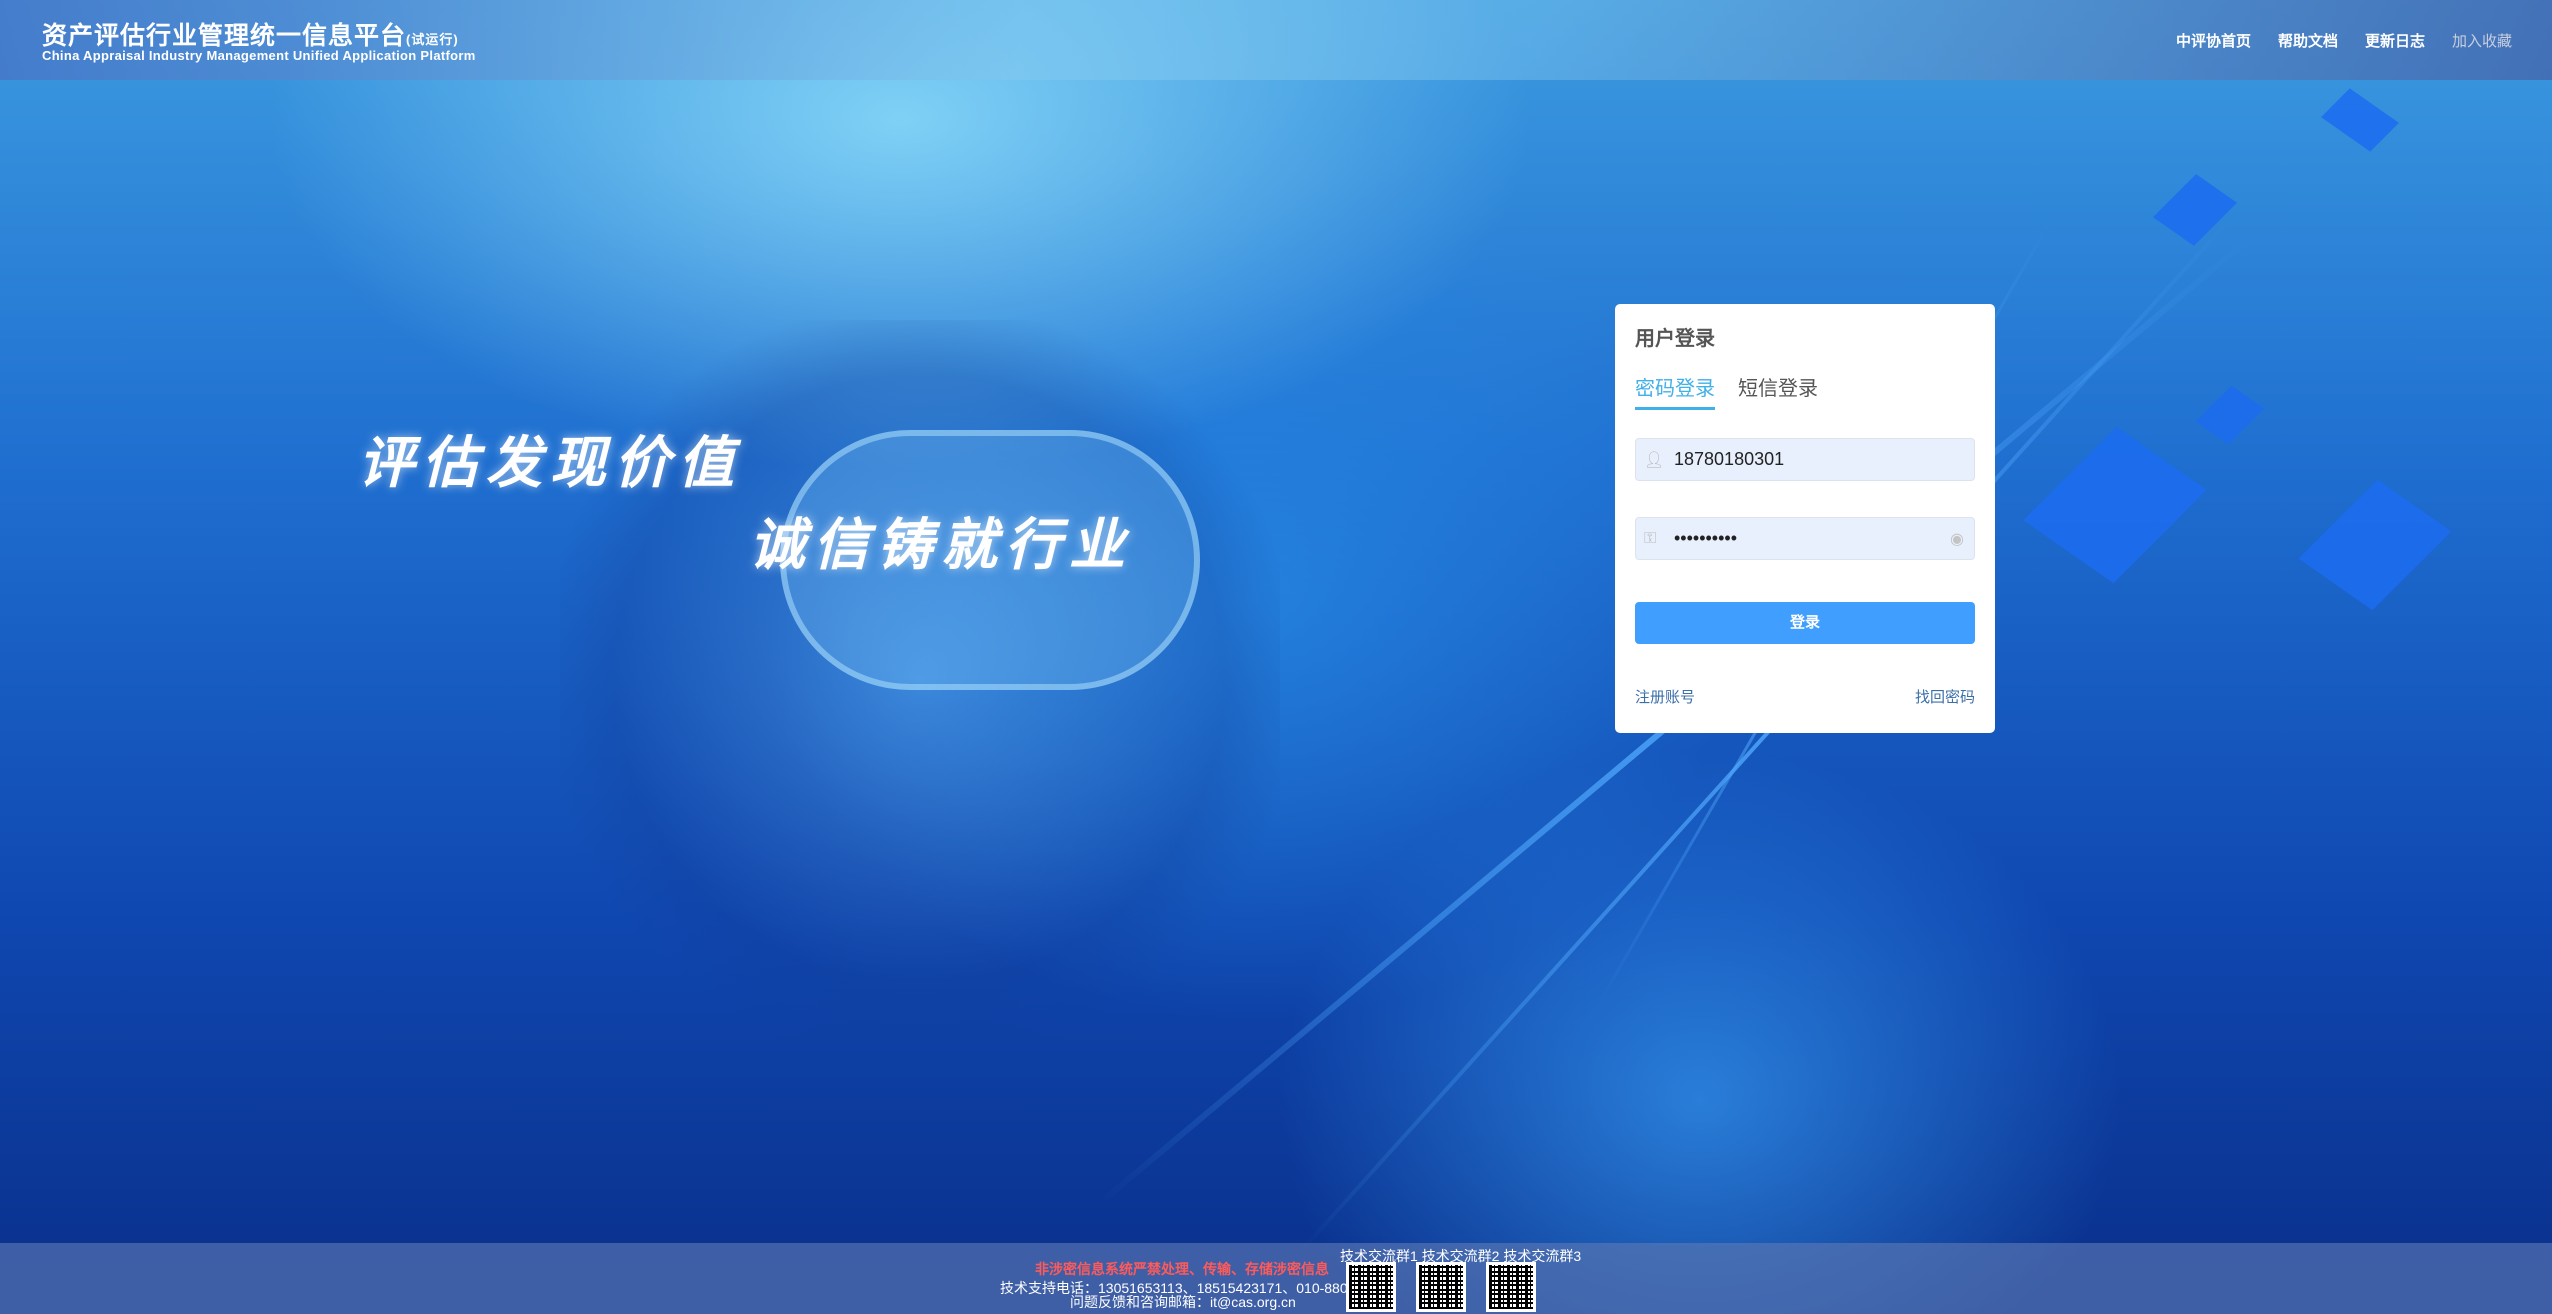  I want to click on login-card: 用户登录 密码登录 短信登录 👤︎ ⚿ ◉ 登录 注册账号 找回密码, so click(1805, 518).